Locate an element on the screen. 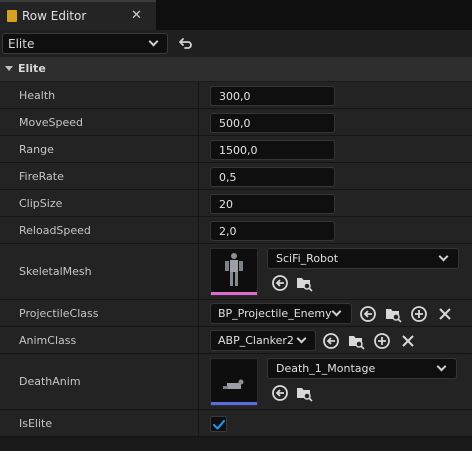  tab-title: Row Editor is located at coordinates (54, 16).